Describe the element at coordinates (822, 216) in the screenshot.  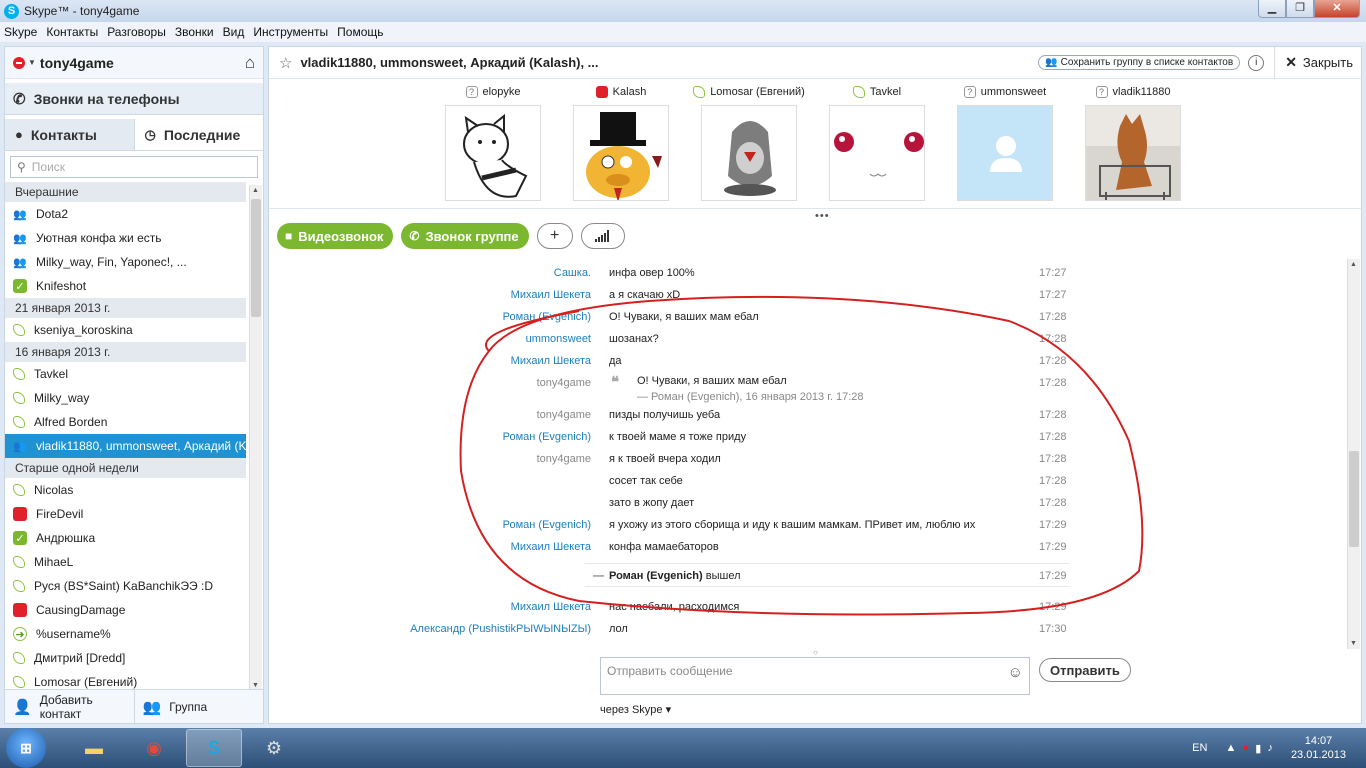
I see `resize-handle: •••` at that location.